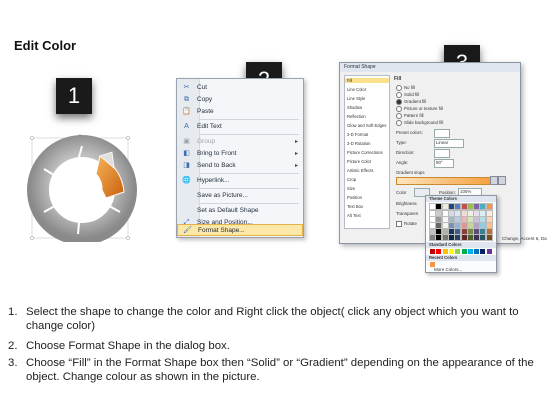 Image resolution: width=560 pixels, height=420 pixels. I want to click on menu-item-send-to-back: ◨ Send to Back ▸, so click(240, 166).